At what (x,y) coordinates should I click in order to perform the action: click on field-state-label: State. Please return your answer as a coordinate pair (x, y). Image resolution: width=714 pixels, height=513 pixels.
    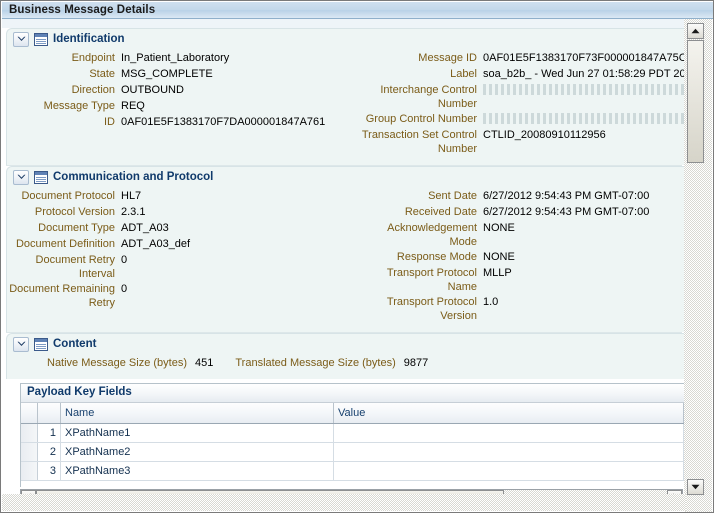
    Looking at the image, I should click on (102, 74).